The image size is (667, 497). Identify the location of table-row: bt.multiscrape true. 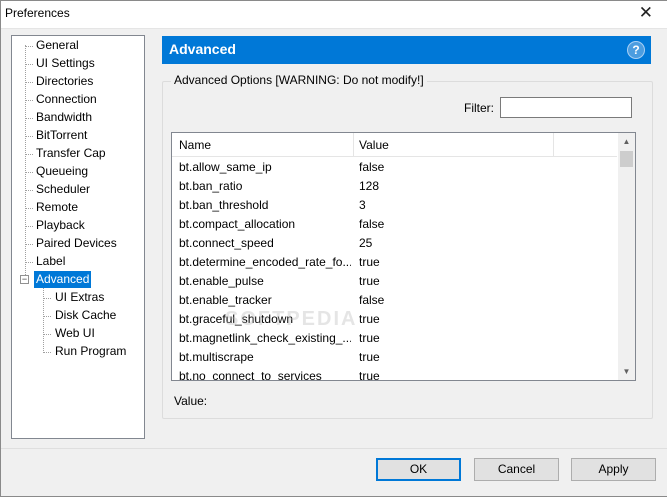
(394, 357).